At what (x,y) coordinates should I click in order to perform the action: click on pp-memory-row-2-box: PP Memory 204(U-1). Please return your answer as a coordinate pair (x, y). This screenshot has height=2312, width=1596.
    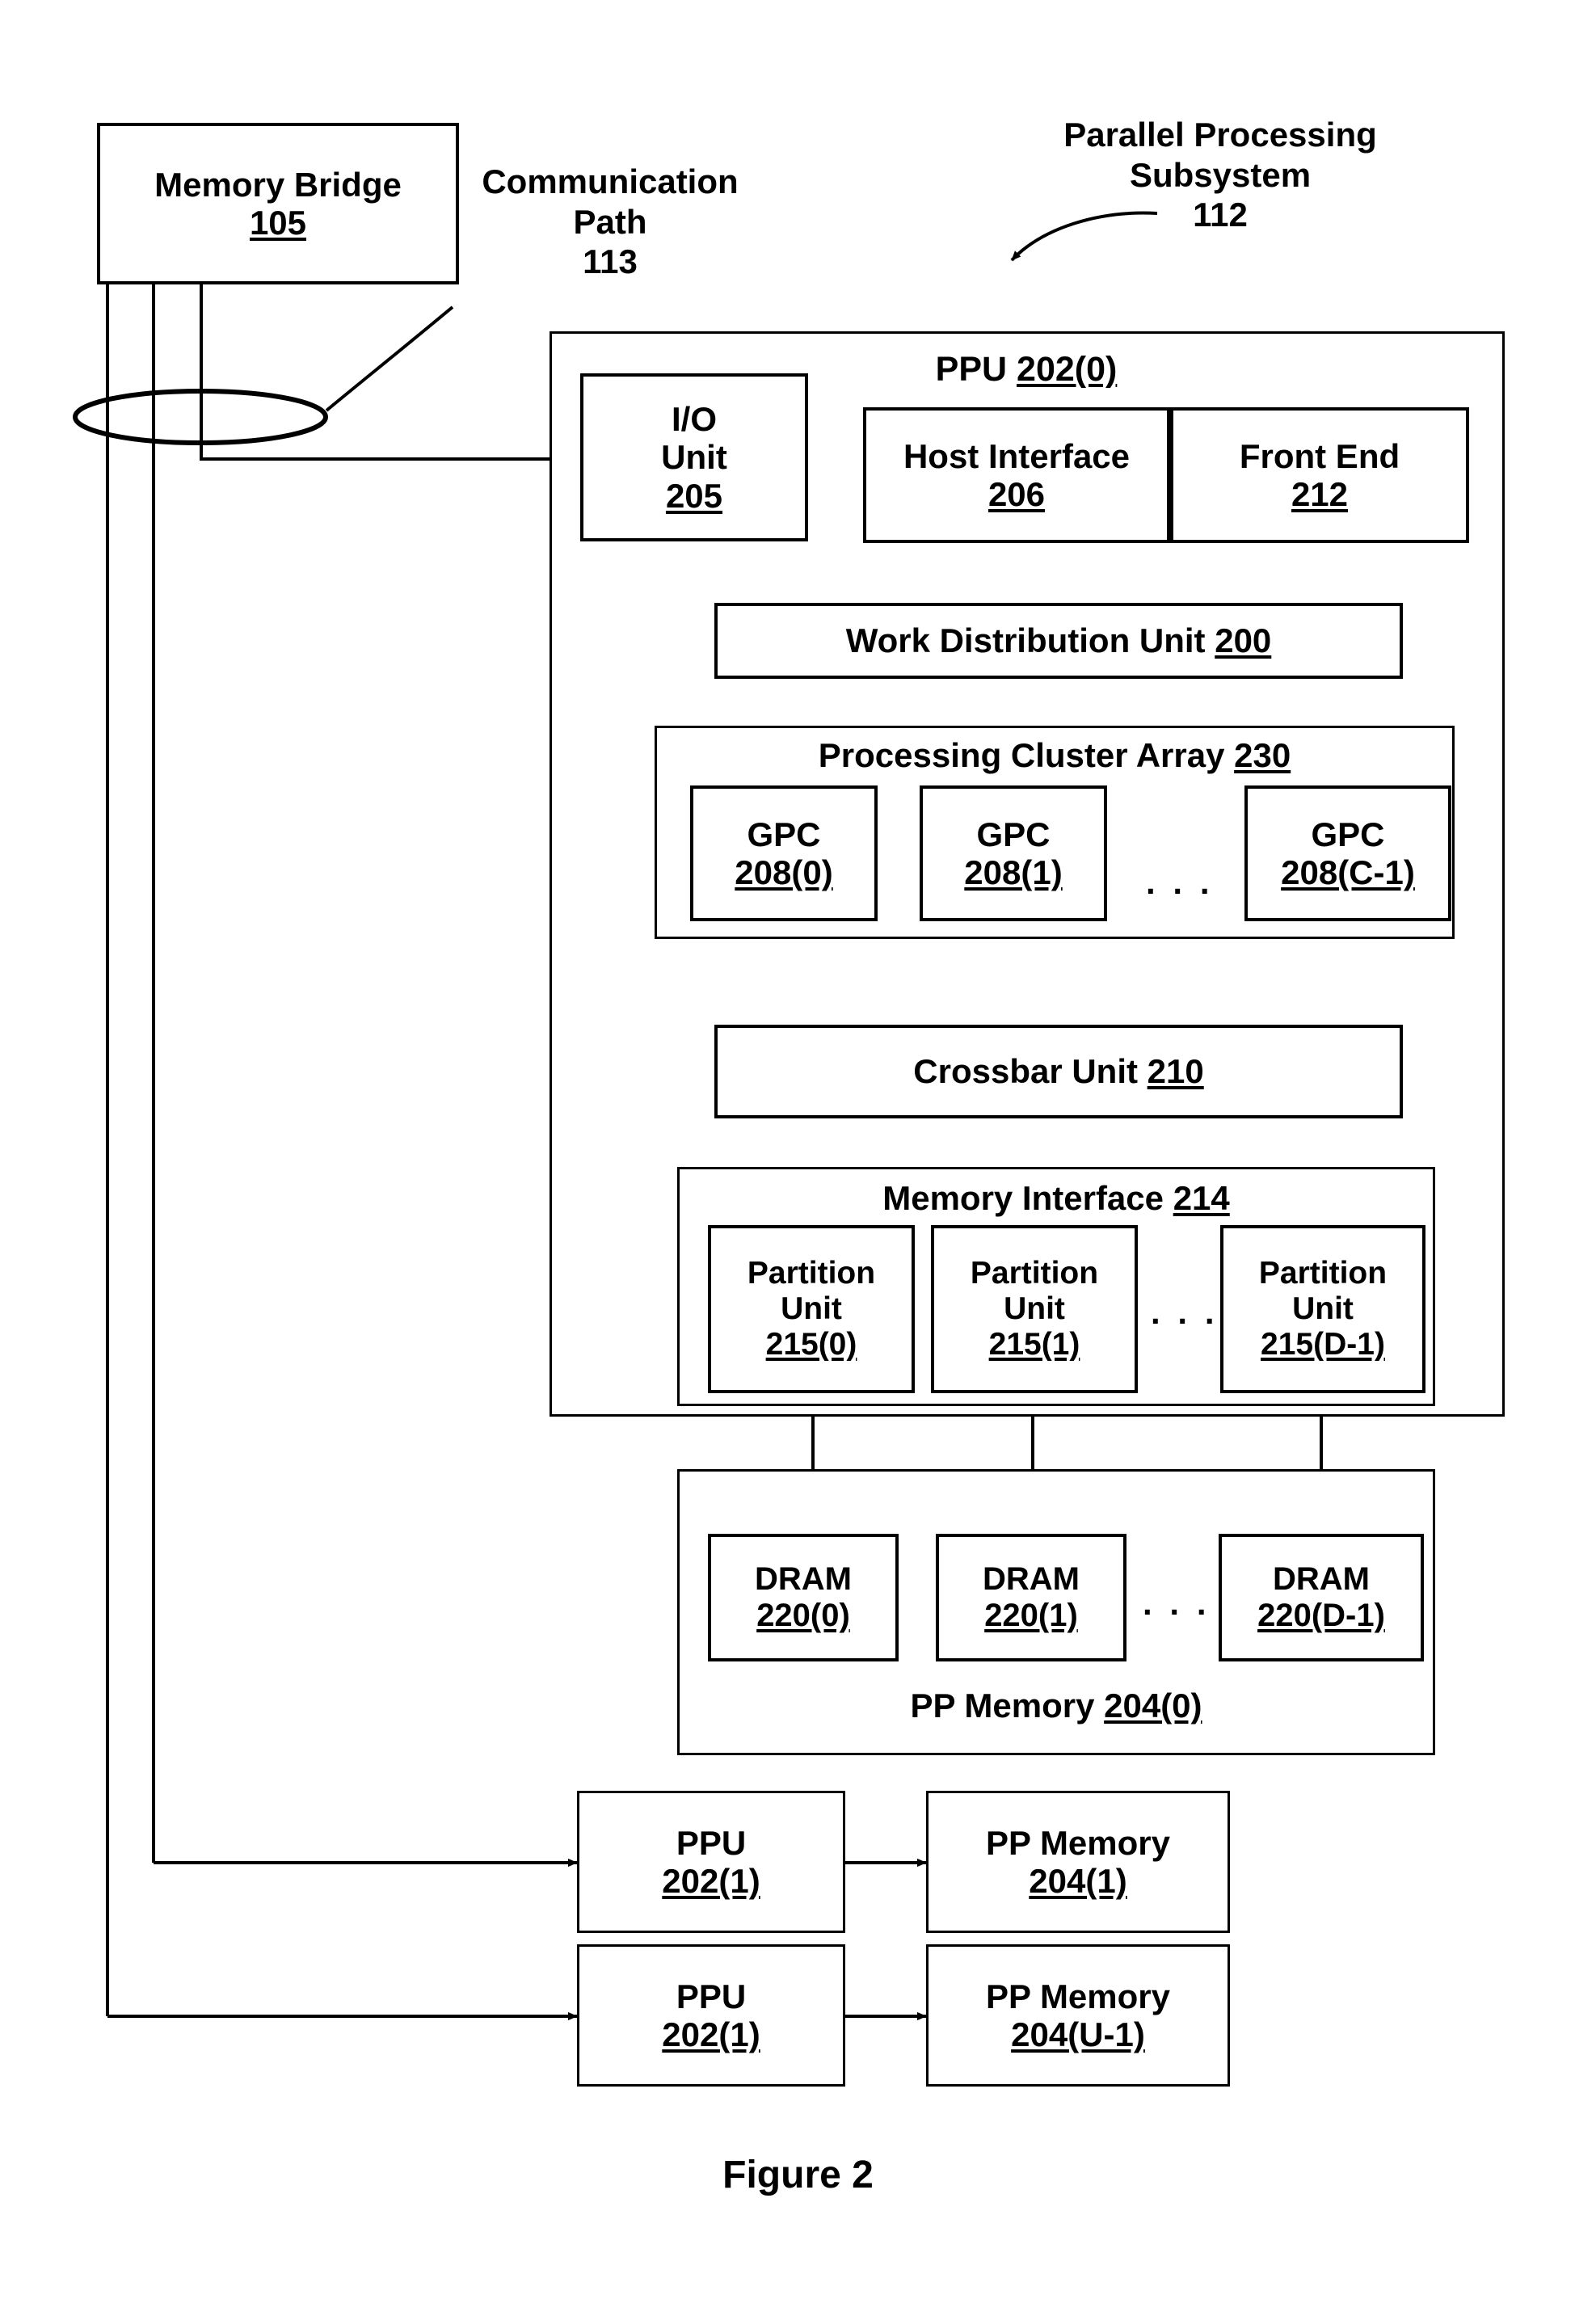
    Looking at the image, I should click on (1078, 2015).